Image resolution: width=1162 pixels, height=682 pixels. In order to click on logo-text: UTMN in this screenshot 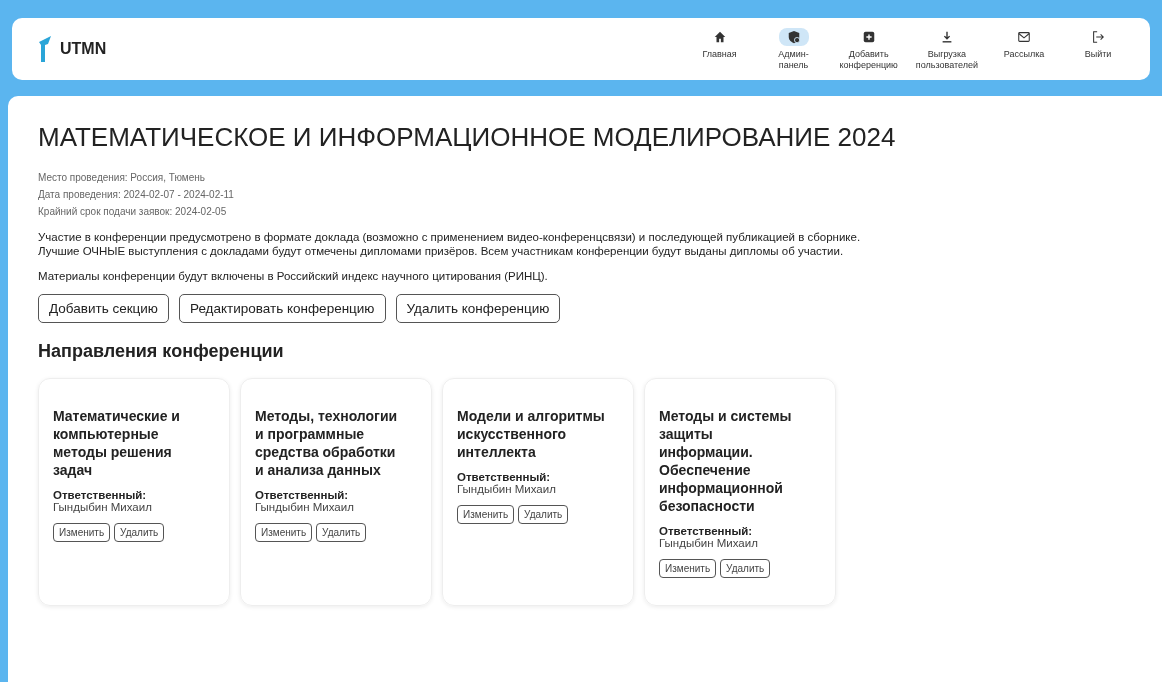, I will do `click(83, 49)`.